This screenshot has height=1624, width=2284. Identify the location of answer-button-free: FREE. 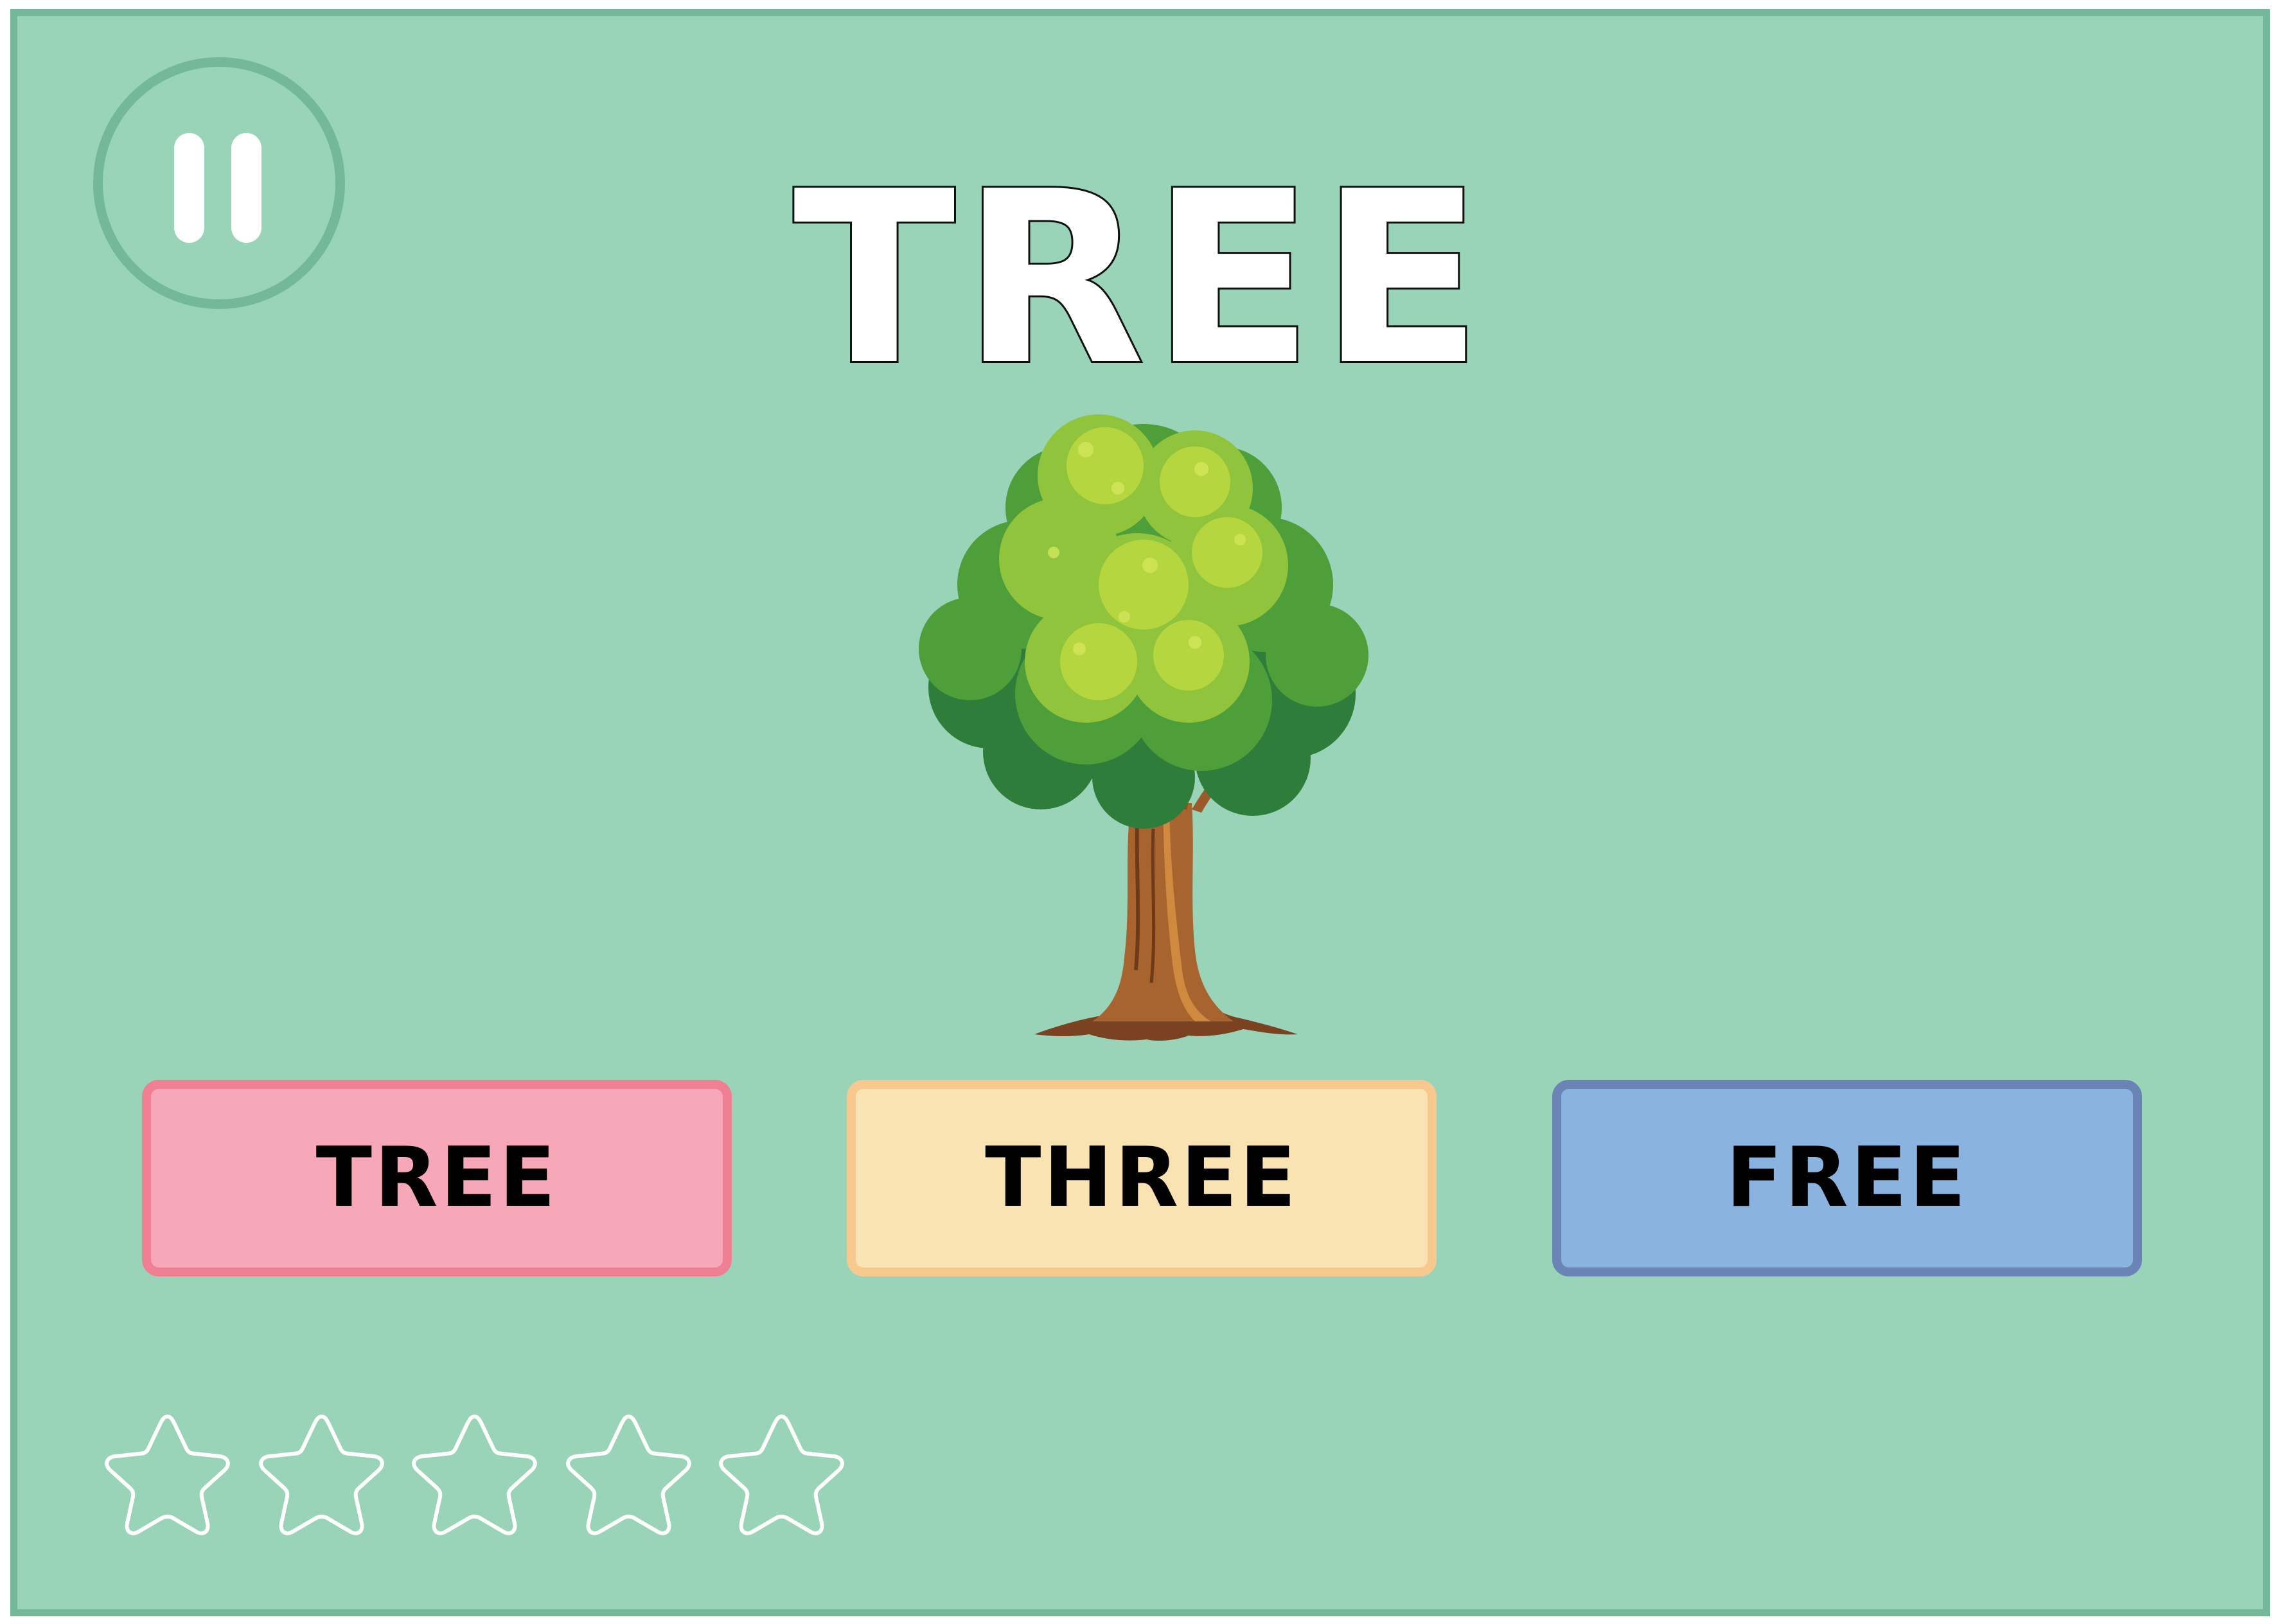
(1847, 1178).